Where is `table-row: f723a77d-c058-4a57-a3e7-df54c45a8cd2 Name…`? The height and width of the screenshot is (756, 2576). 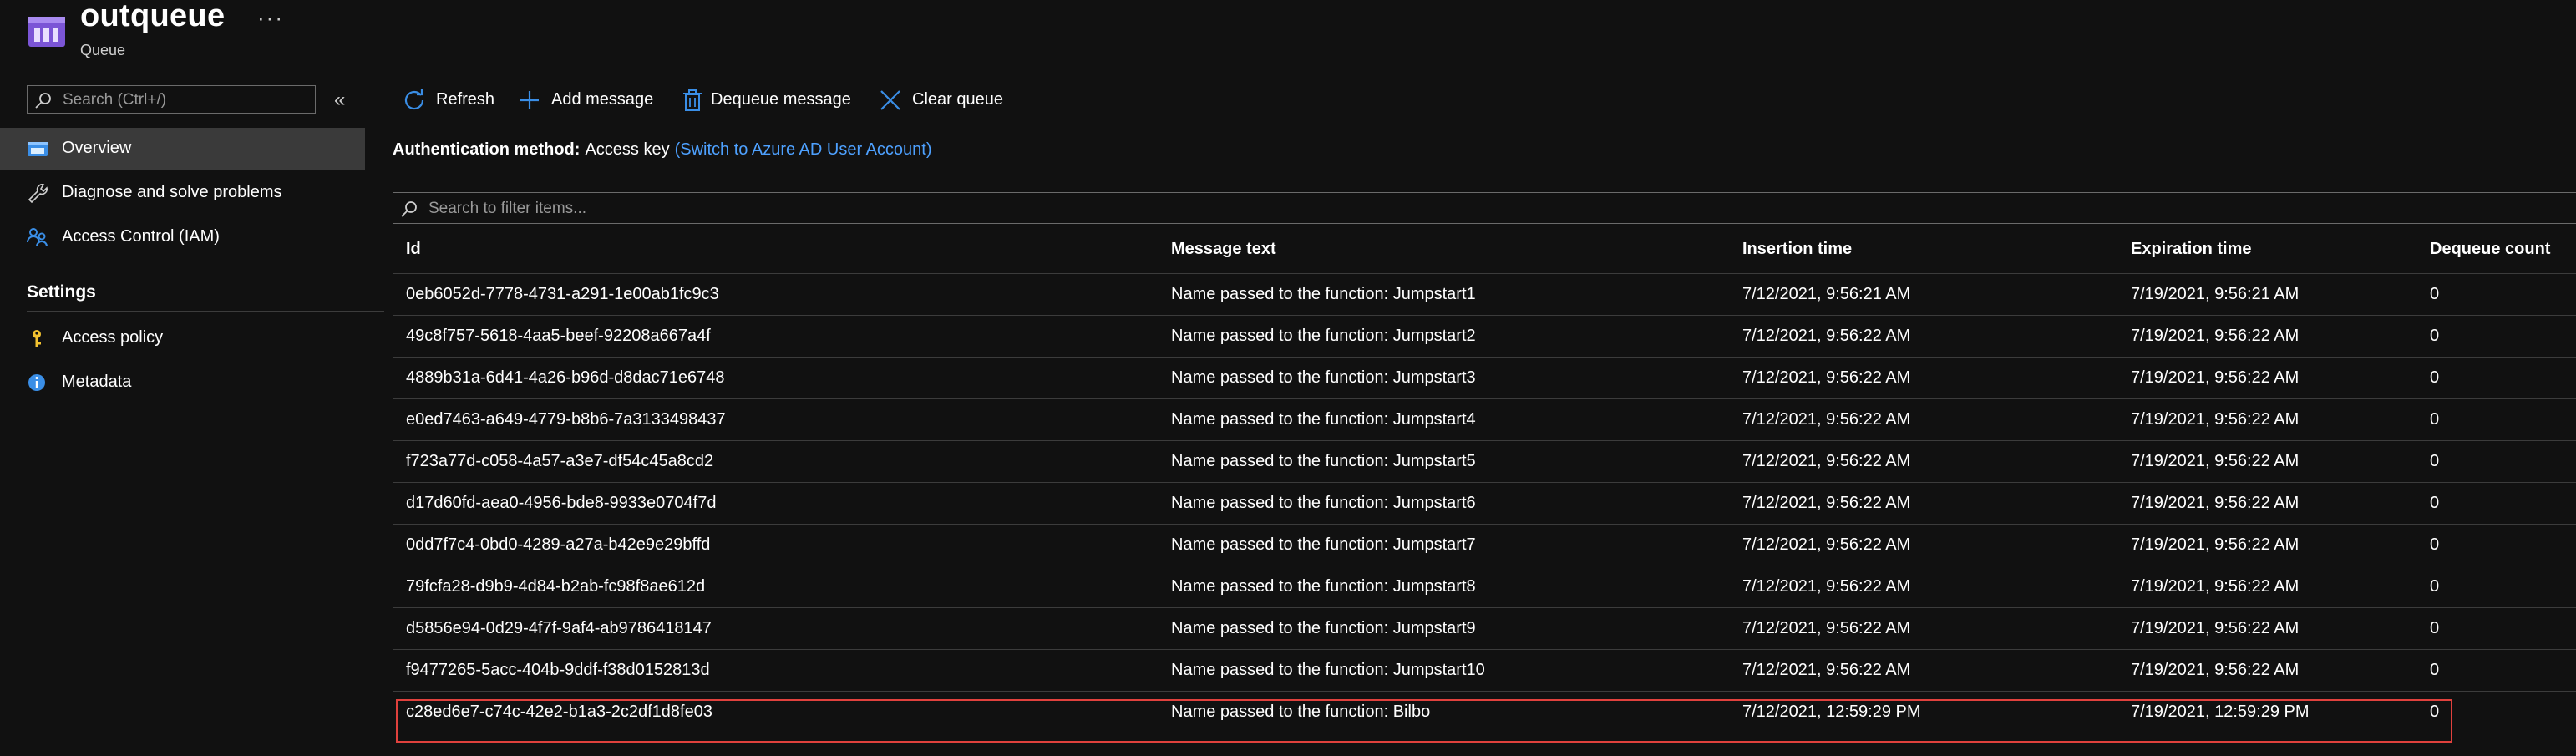
table-row: f723a77d-c058-4a57-a3e7-df54c45a8cd2 Name… is located at coordinates (1484, 462).